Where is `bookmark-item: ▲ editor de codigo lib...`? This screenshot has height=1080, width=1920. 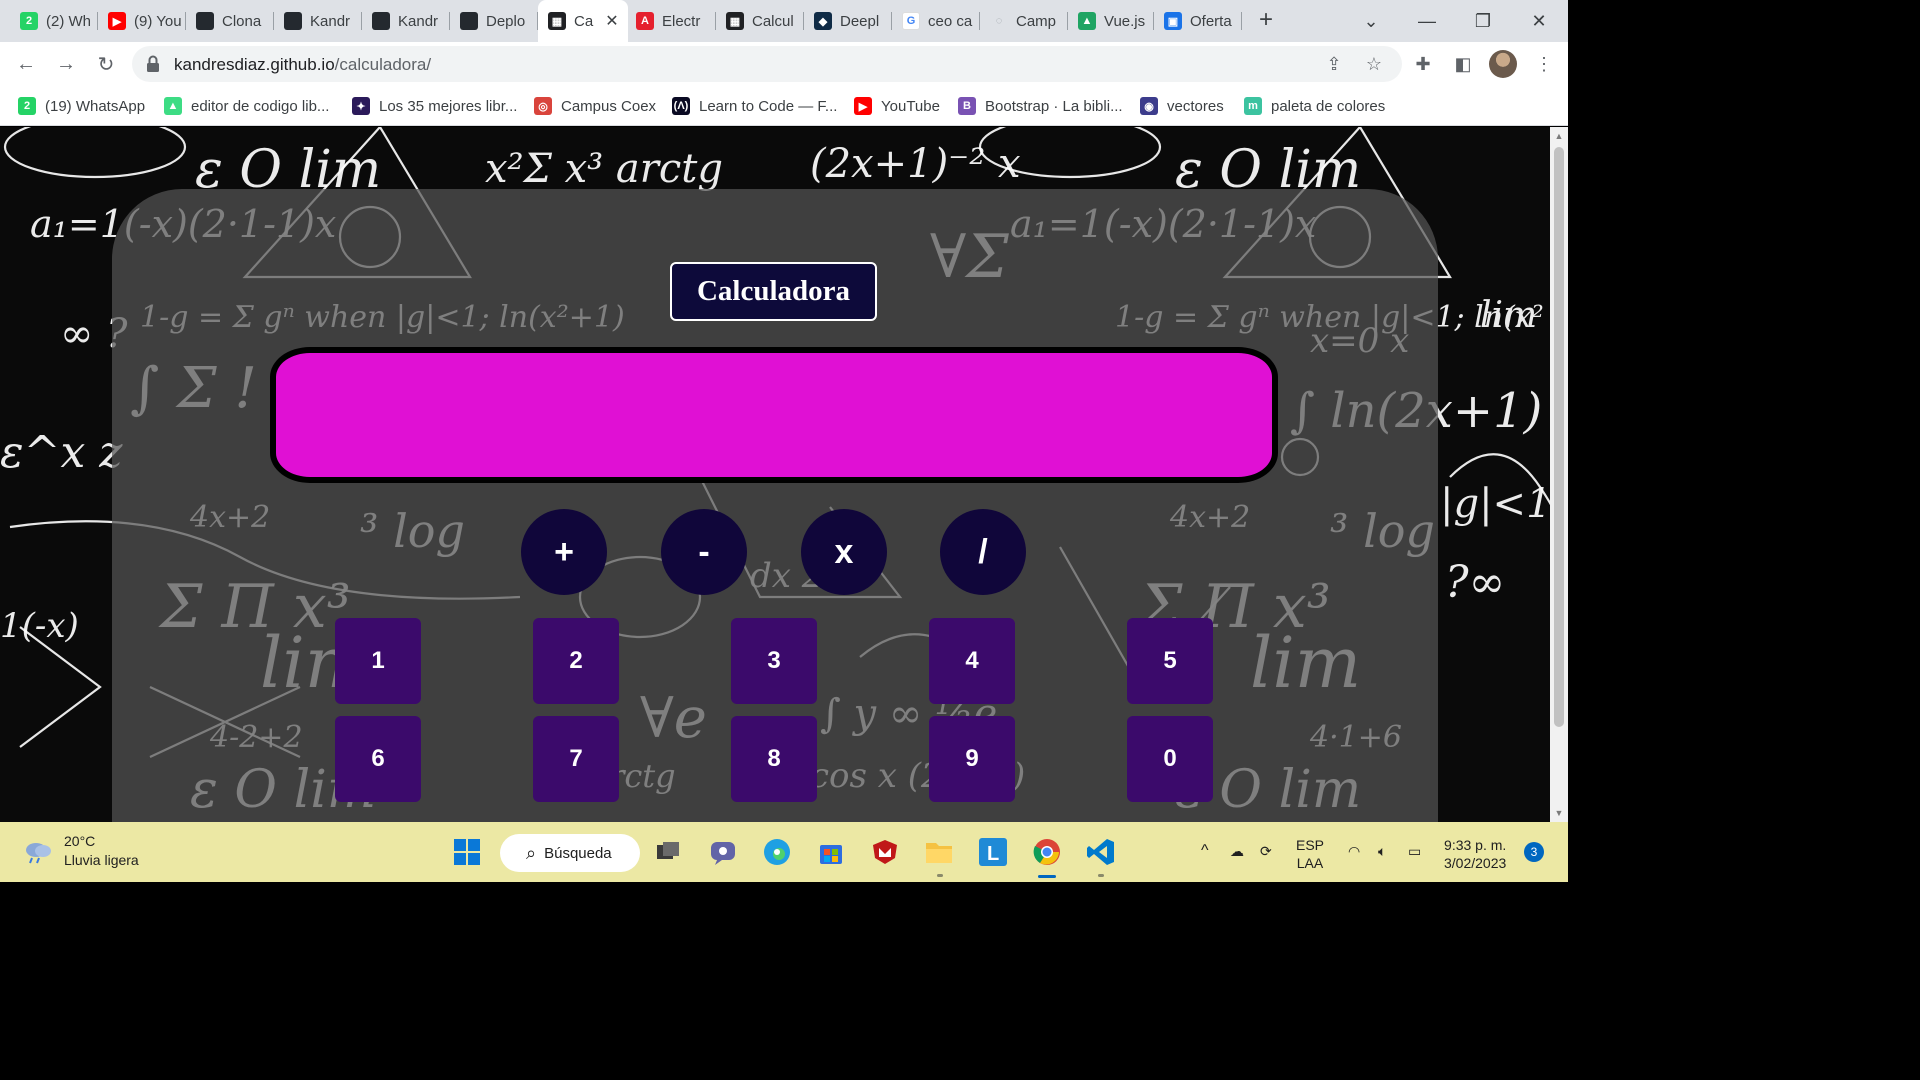 bookmark-item: ▲ editor de codigo lib... is located at coordinates (246, 106).